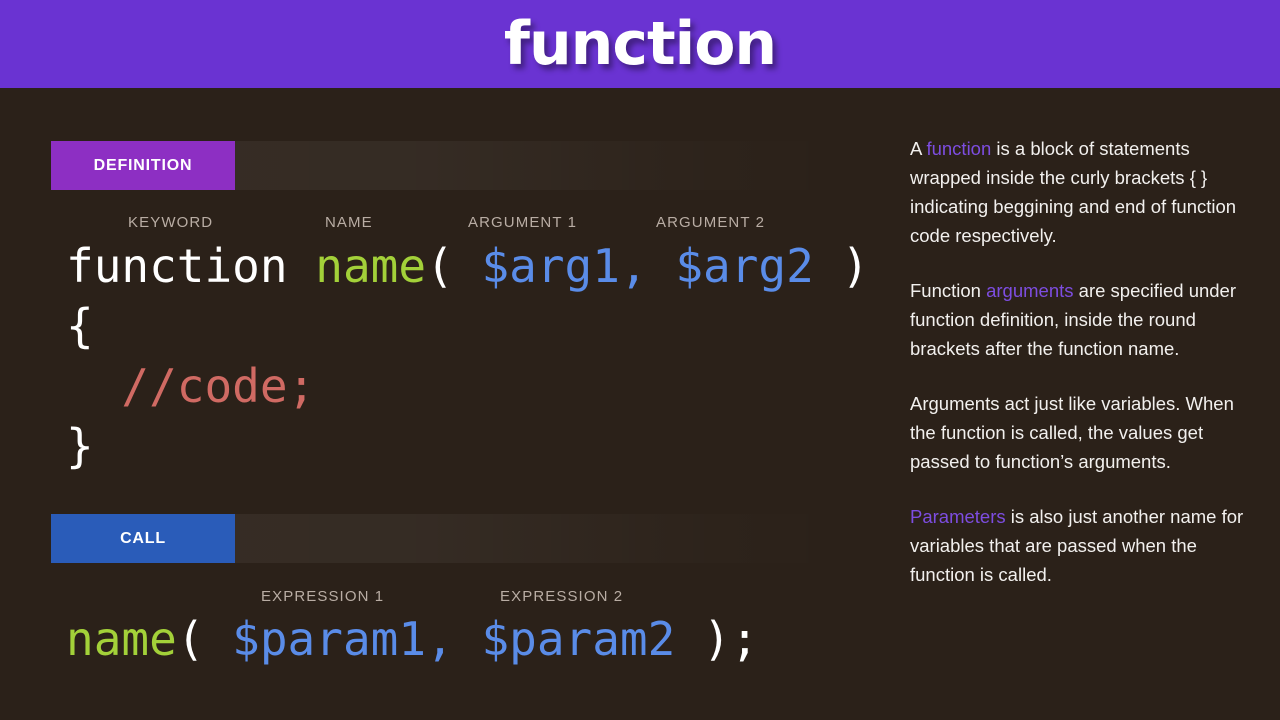 The height and width of the screenshot is (720, 1280). Describe the element at coordinates (177, 266) in the screenshot. I see `token-keyword: function` at that location.